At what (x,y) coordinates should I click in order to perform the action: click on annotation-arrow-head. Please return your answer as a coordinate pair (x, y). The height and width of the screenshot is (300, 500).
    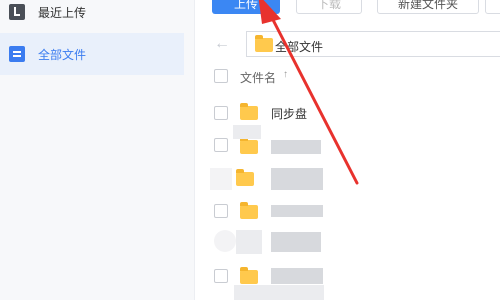
    Looking at the image, I should click on (269, 12).